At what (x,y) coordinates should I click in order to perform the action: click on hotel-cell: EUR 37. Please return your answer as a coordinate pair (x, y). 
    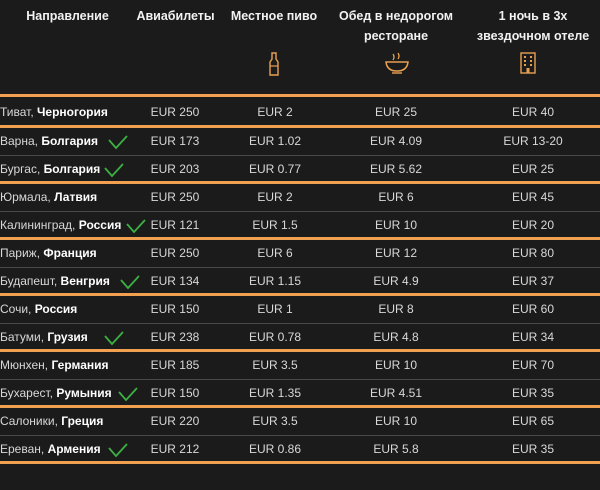
    Looking at the image, I should click on (533, 281).